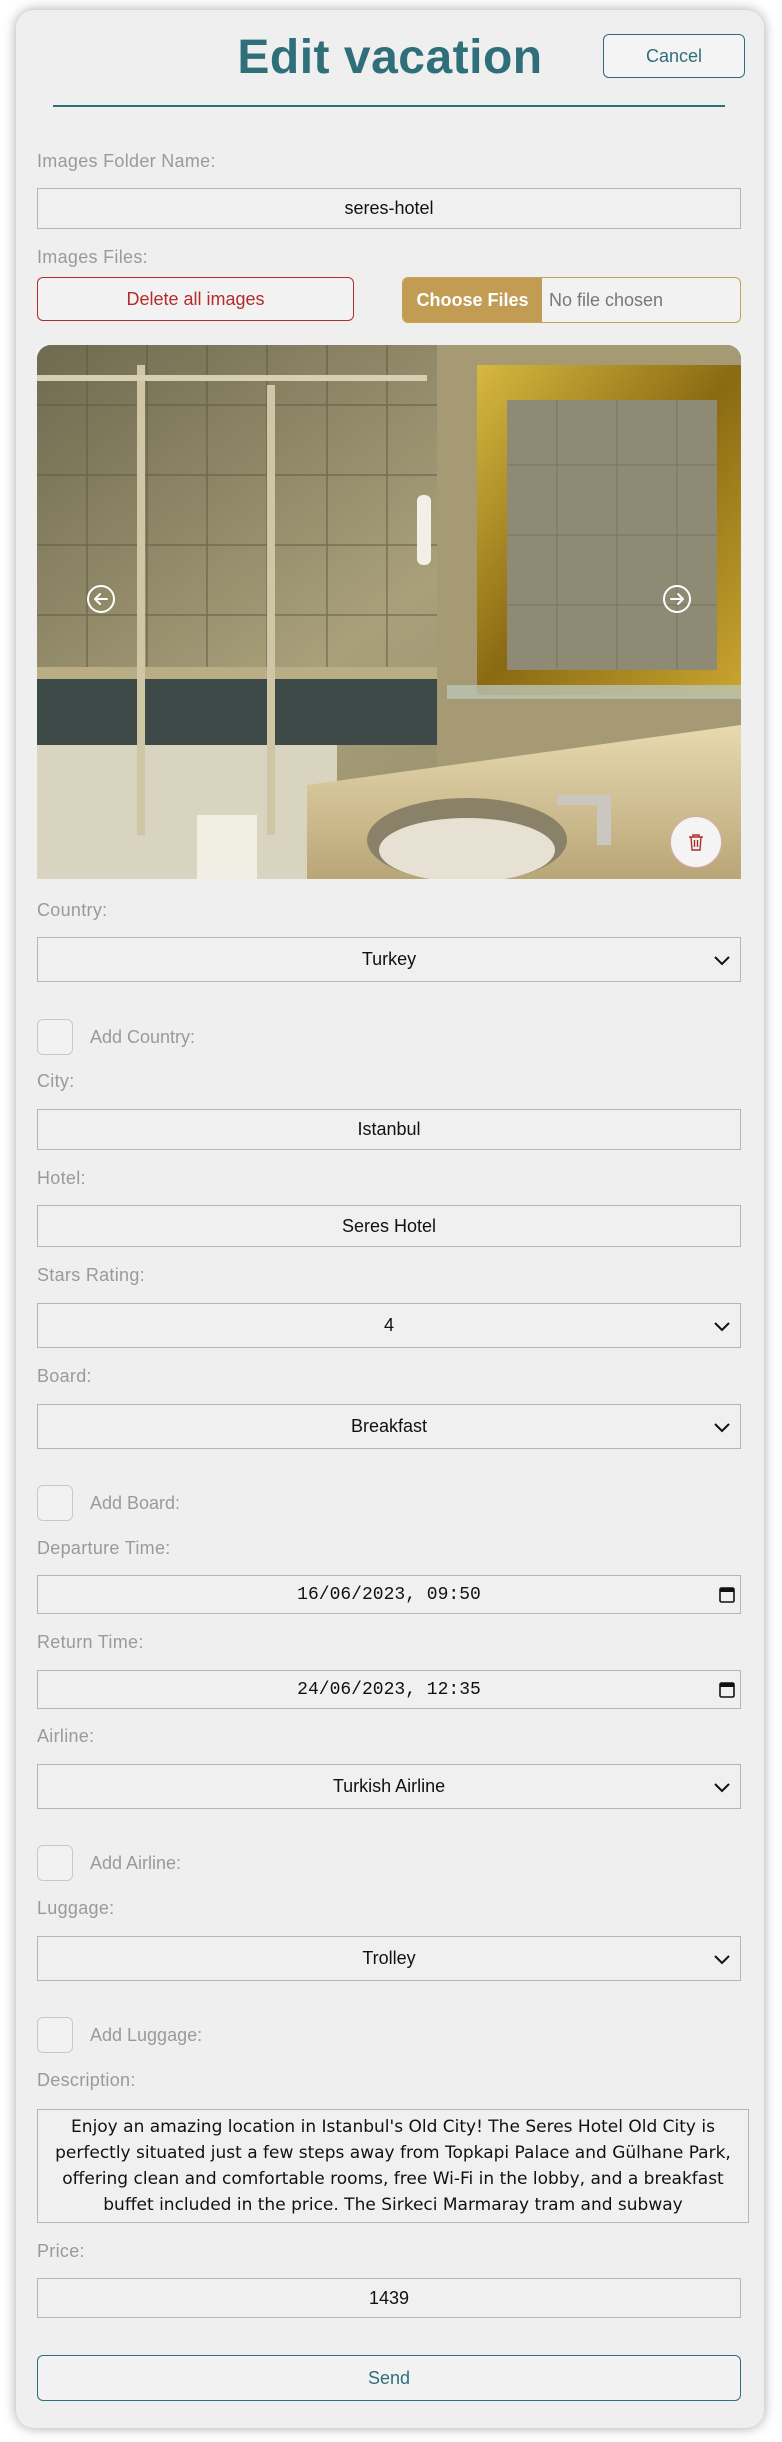 Image resolution: width=782 pixels, height=2442 pixels. I want to click on hotel-input: Seres Hotel, so click(389, 1226).